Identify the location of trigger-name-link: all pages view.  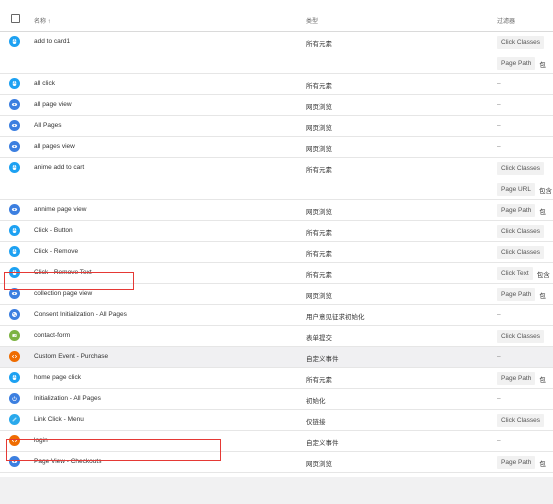
(54, 146).